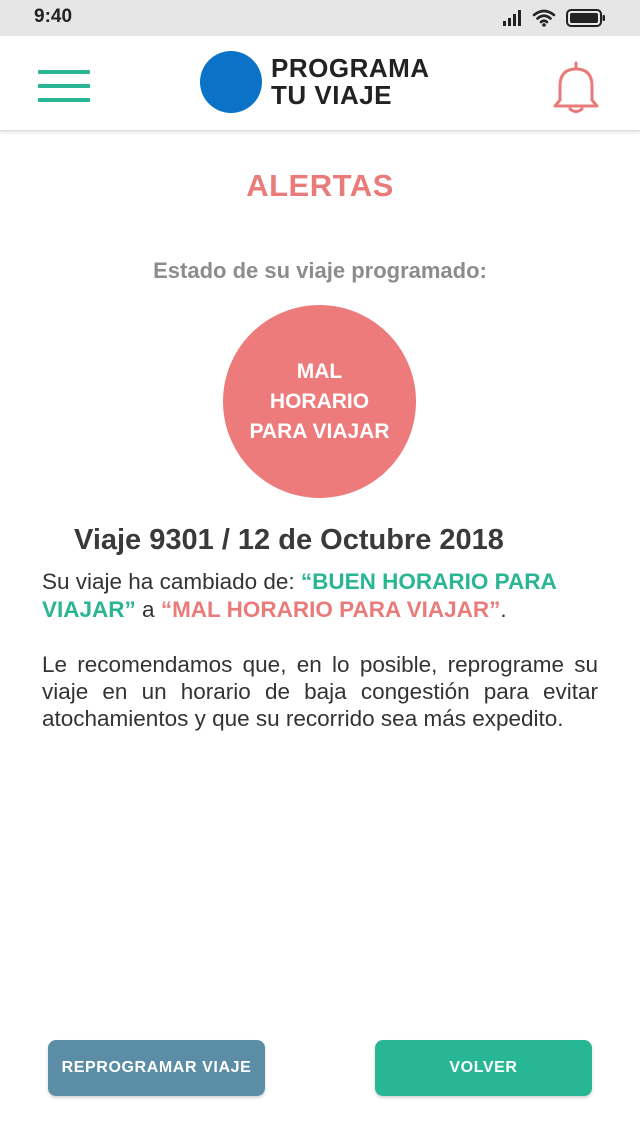 This screenshot has width=640, height=1136. Describe the element at coordinates (320, 18) in the screenshot. I see `status-bar: 9:40` at that location.